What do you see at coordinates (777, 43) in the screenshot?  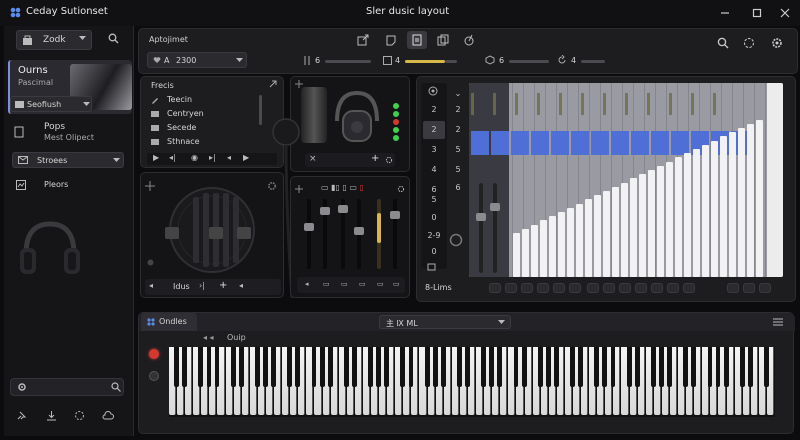 I see `settings-gear-icon` at bounding box center [777, 43].